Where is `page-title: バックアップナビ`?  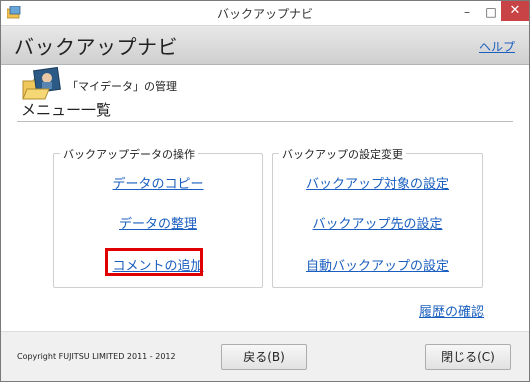 page-title: バックアップナビ is located at coordinates (96, 47).